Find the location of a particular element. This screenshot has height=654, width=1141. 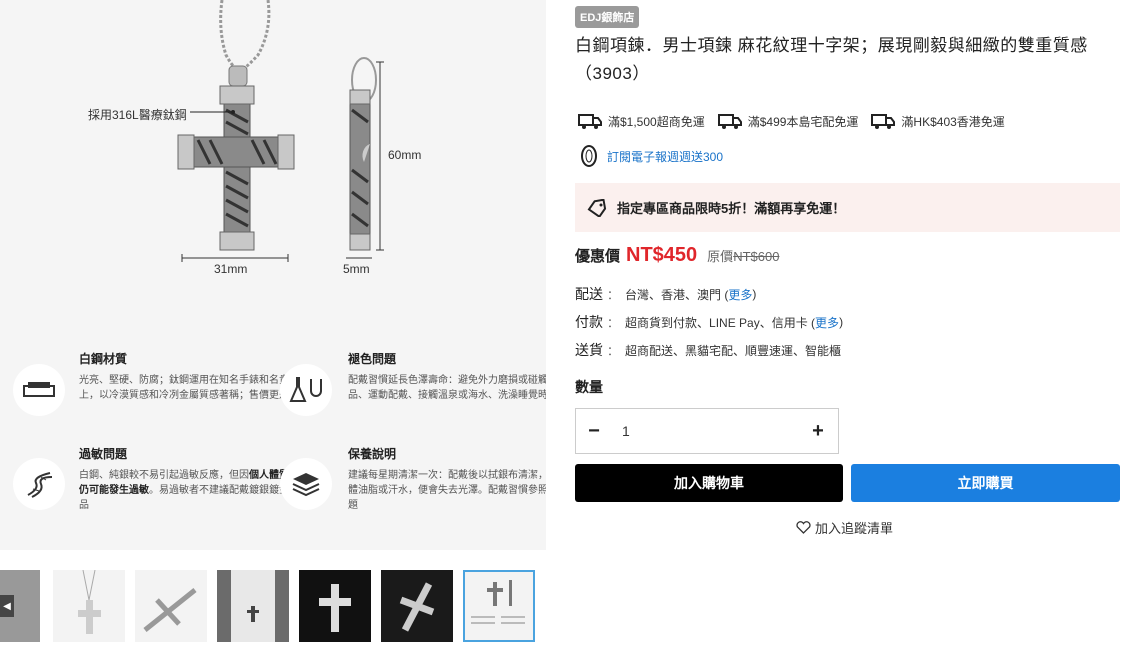

wishlist-button: 加入追蹤清單 is located at coordinates (844, 527).